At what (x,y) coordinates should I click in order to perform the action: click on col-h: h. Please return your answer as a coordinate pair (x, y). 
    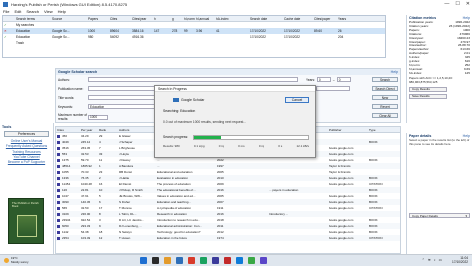
    Looking at the image, I should click on (162, 19).